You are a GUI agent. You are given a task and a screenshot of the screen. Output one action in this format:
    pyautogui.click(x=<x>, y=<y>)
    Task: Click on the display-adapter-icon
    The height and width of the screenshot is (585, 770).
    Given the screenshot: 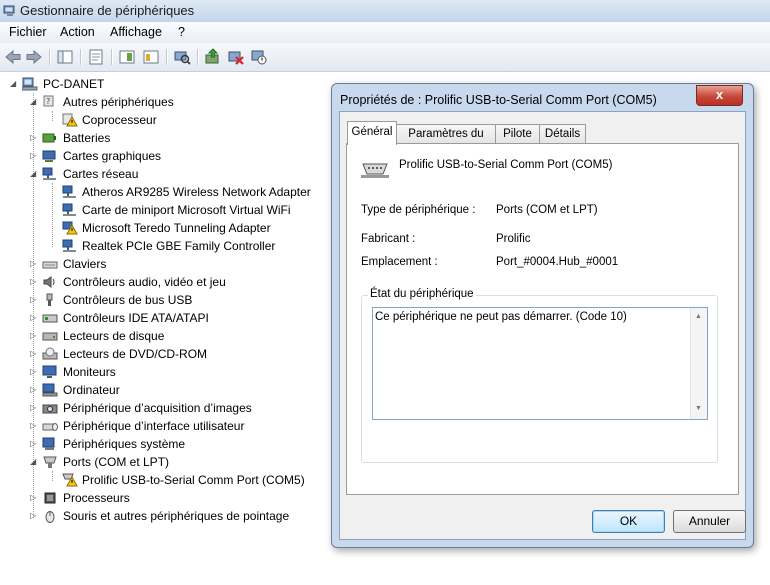 What is the action you would take?
    pyautogui.click(x=49, y=156)
    